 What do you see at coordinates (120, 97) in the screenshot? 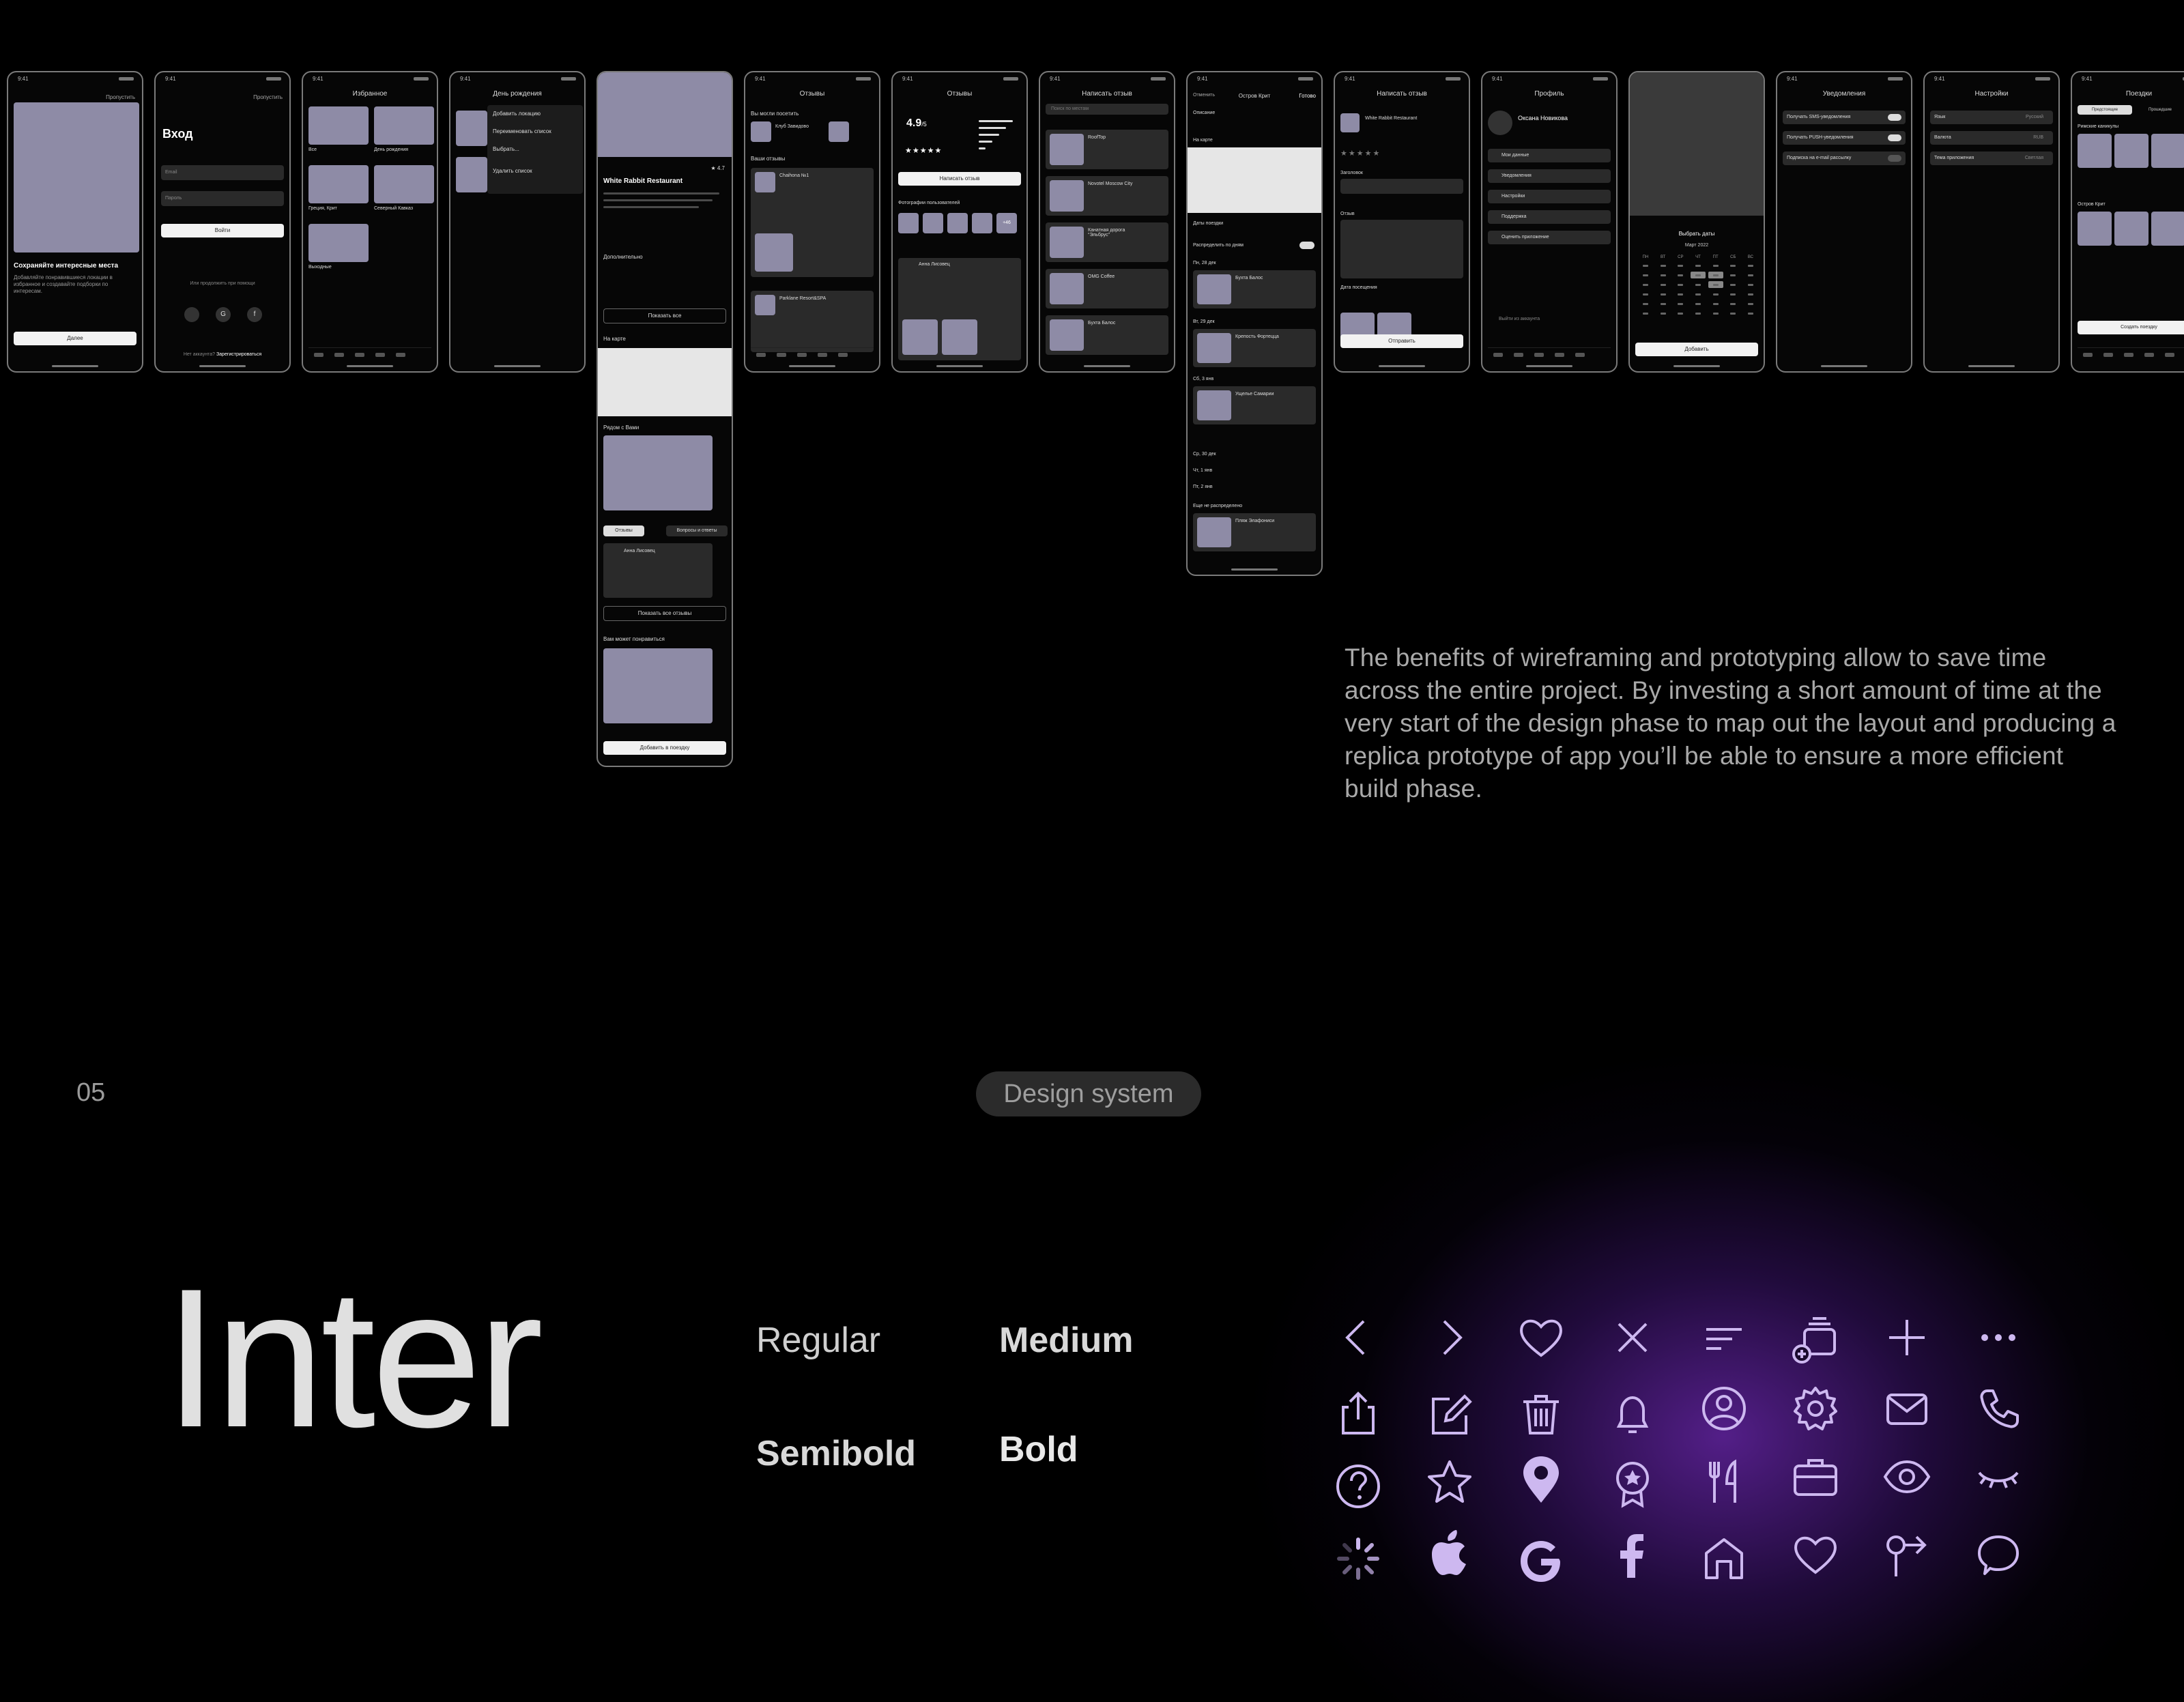
I see `skip-link: Пропустить` at bounding box center [120, 97].